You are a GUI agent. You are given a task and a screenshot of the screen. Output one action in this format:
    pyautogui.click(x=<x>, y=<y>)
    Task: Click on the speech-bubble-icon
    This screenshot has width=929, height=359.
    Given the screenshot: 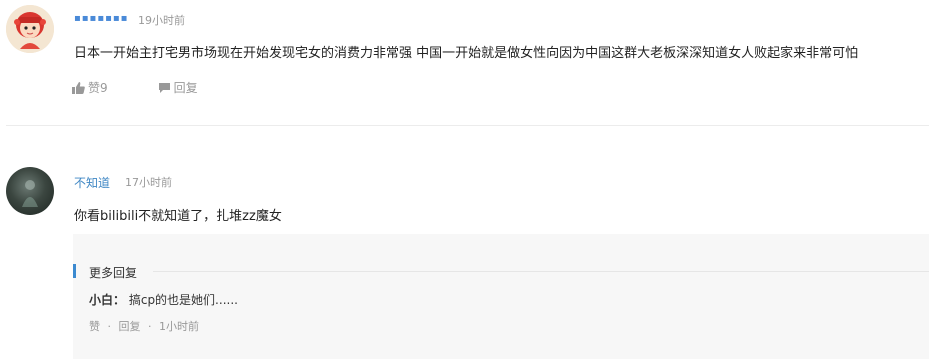 What is the action you would take?
    pyautogui.click(x=164, y=87)
    